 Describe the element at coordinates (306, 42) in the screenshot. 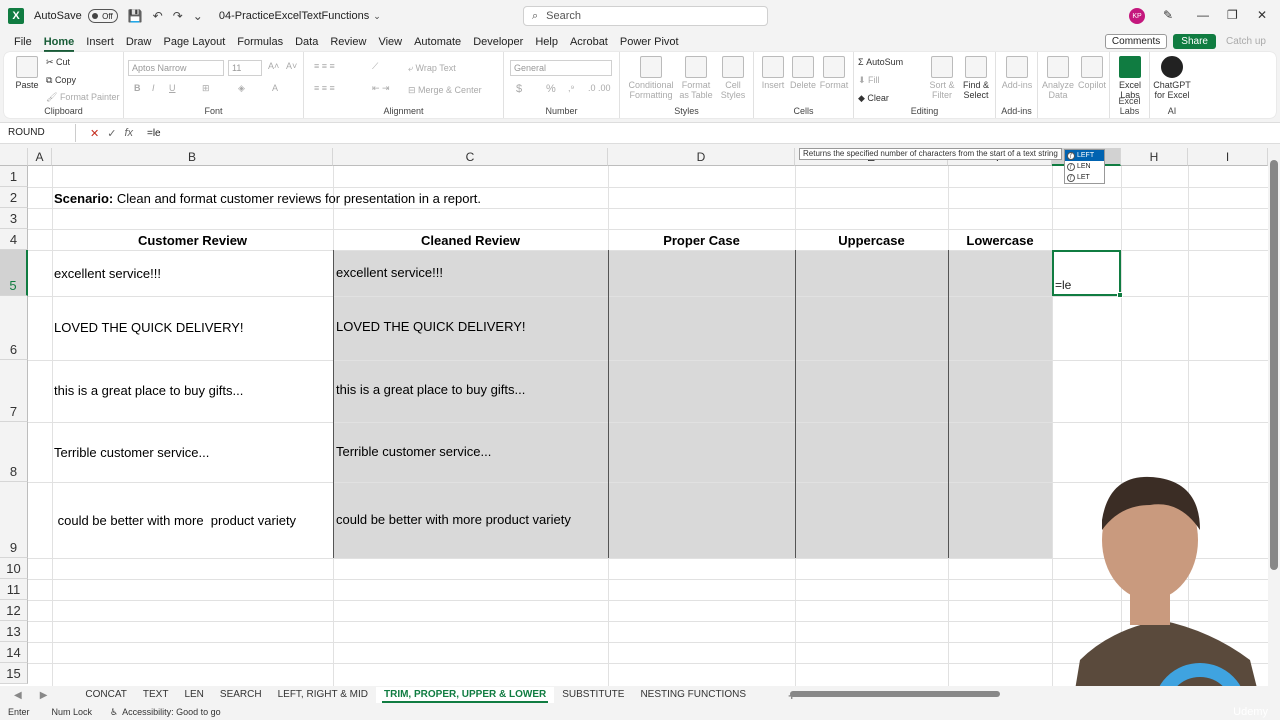

I see `tab-data: Data` at that location.